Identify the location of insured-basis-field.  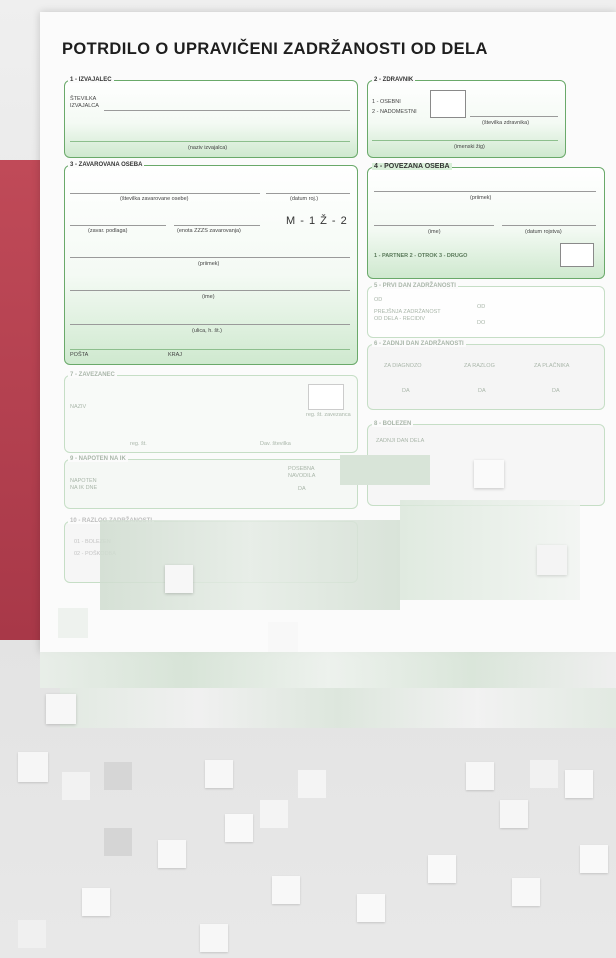
(118, 225).